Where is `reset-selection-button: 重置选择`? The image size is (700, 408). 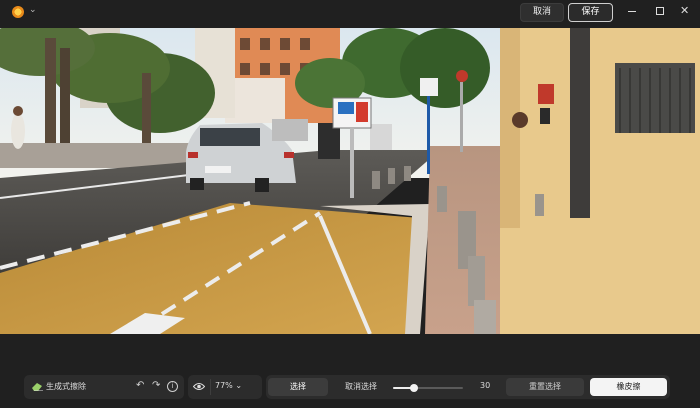
reset-selection-button: 重置选择 is located at coordinates (545, 387).